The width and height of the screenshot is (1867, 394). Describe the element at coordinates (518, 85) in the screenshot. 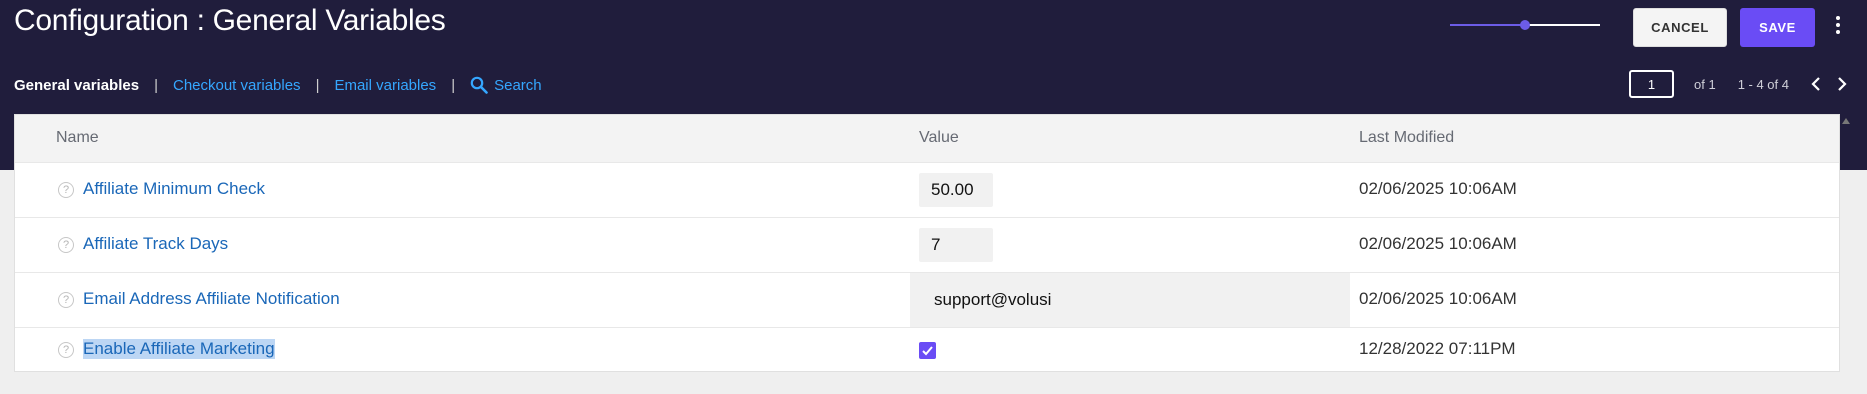

I see `search-label: Search` at that location.